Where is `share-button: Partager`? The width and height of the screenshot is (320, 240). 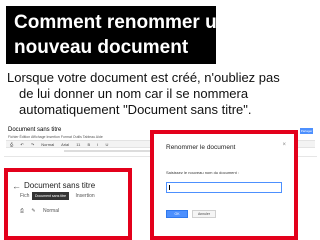 share-button: Partager is located at coordinates (306, 131).